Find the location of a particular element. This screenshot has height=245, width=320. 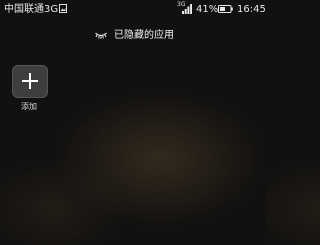

plus-icon is located at coordinates (30, 81).